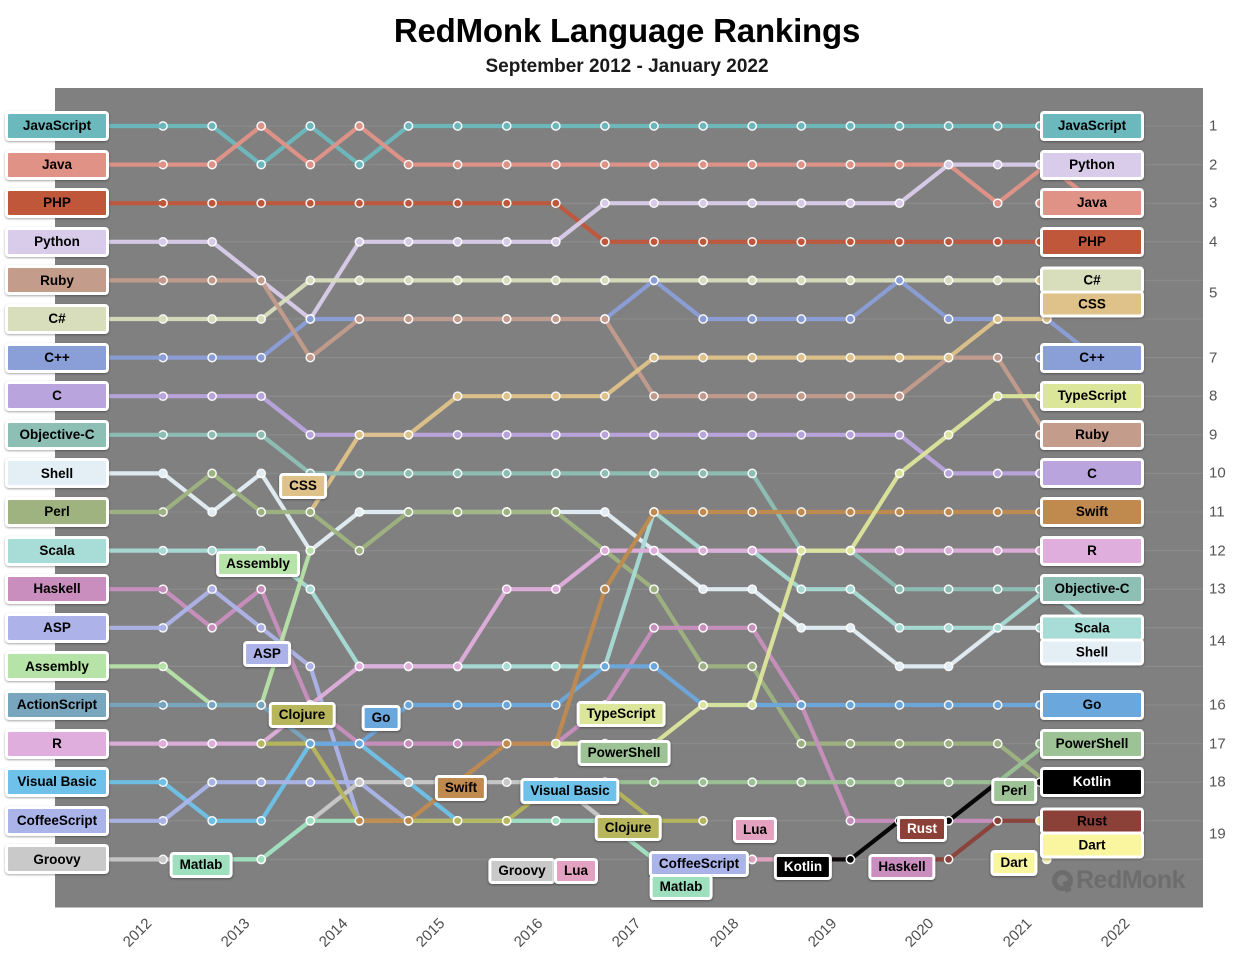 The height and width of the screenshot is (980, 1254). Describe the element at coordinates (57, 743) in the screenshot. I see `left-plate-r: R` at that location.